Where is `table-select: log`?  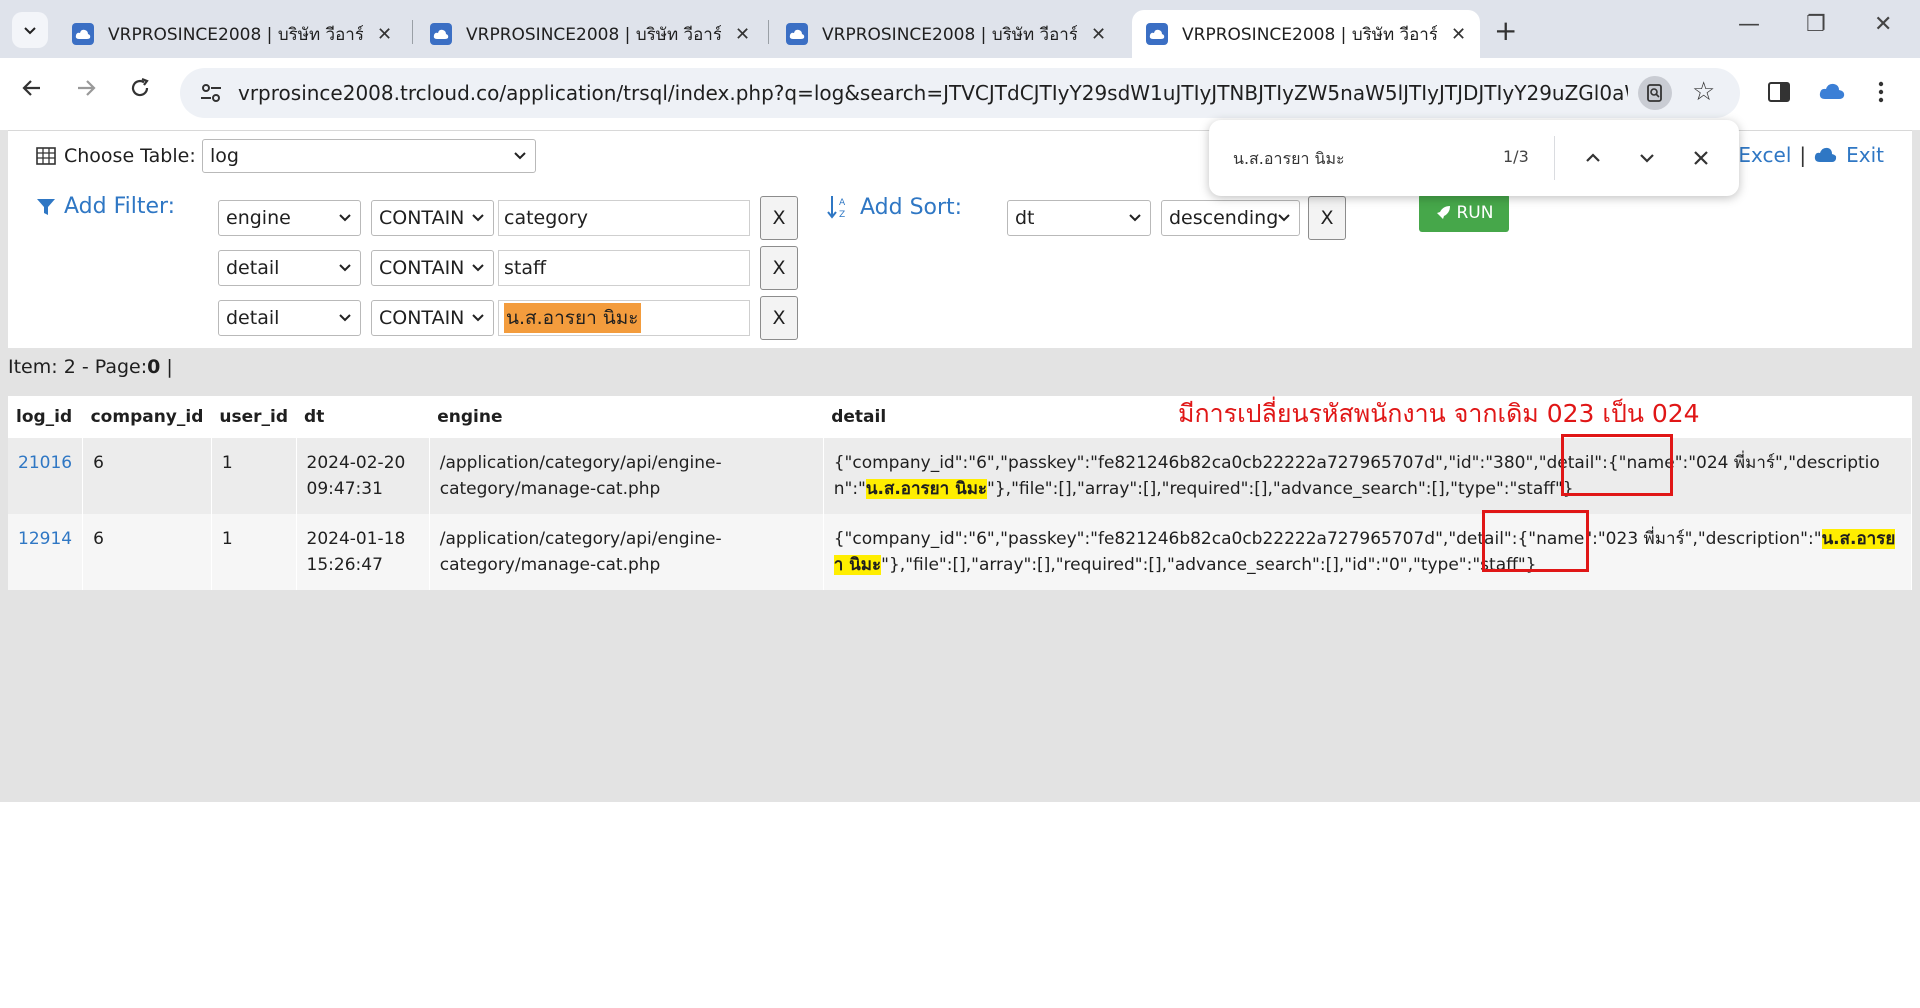
table-select: log is located at coordinates (369, 156).